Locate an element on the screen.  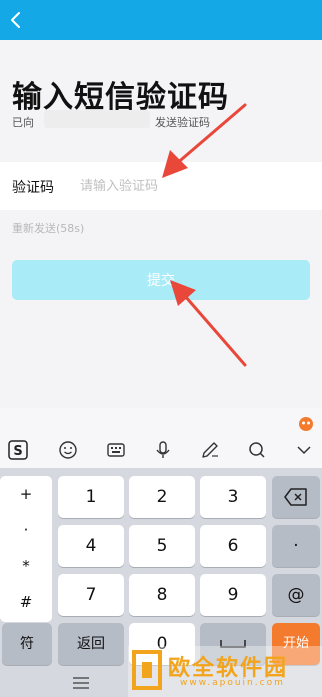
watermark: 欧全软件园 www.apouin.com is located at coordinates (225, 671).